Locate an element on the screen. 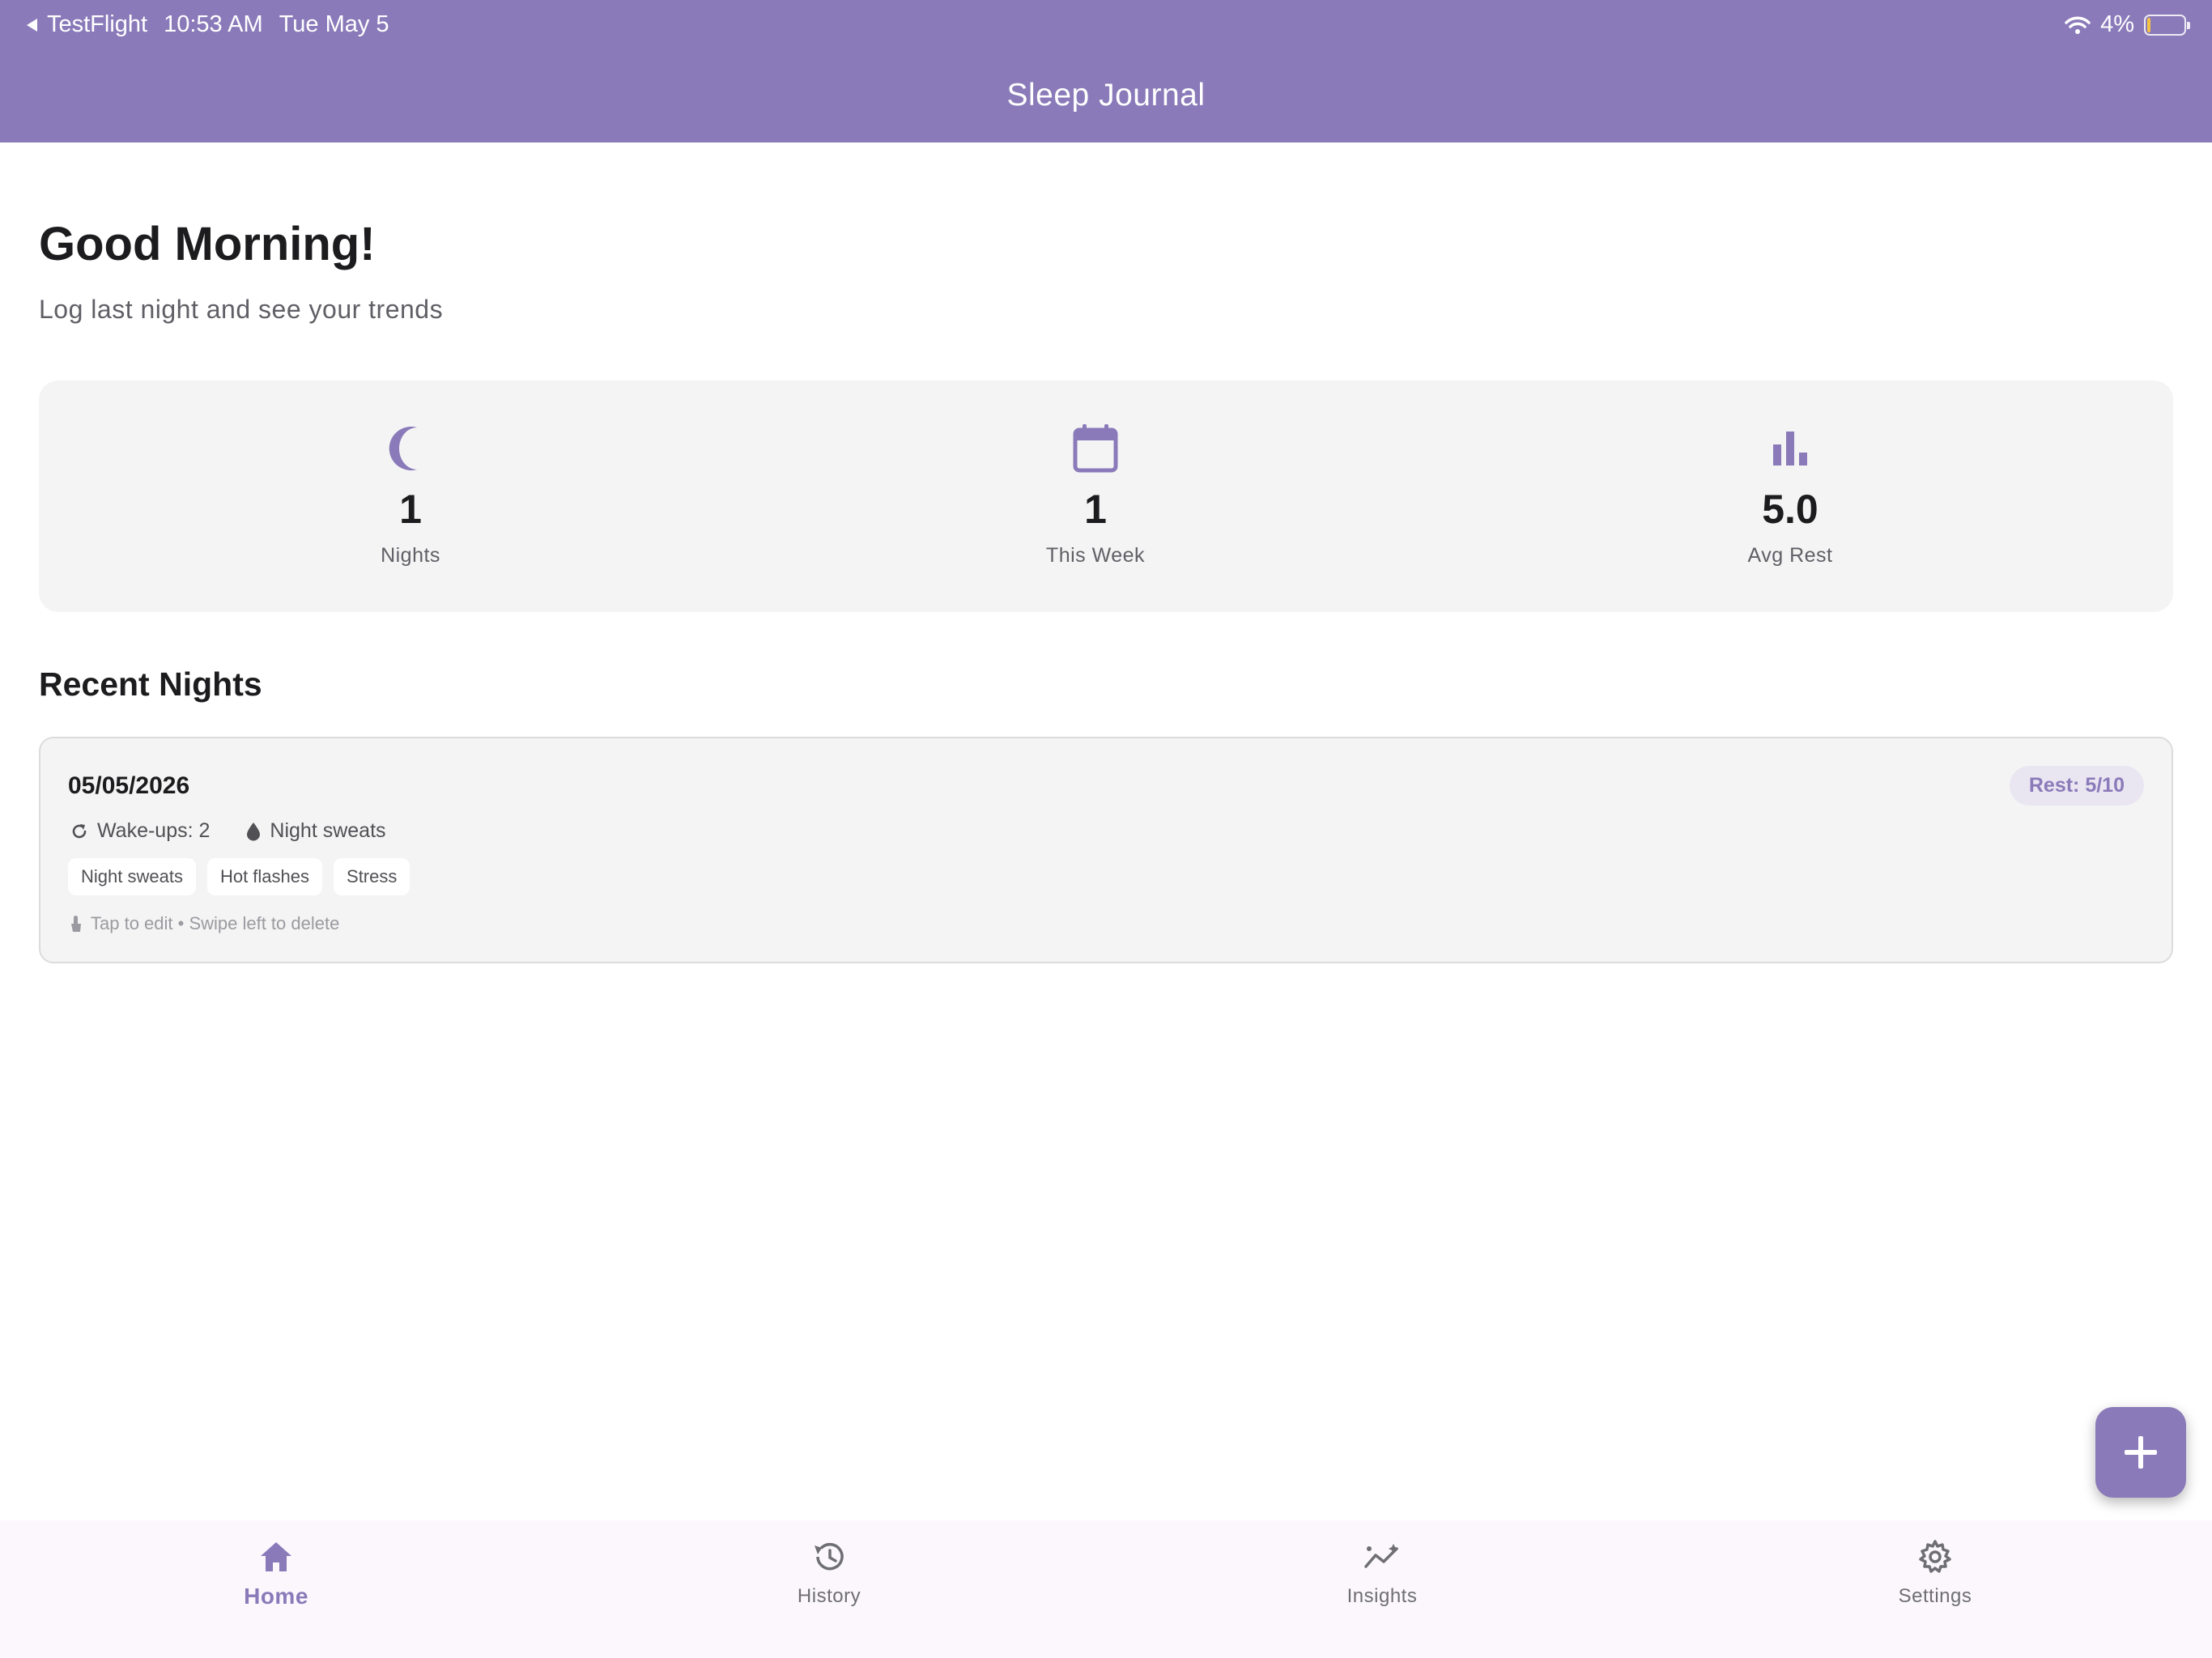 The width and height of the screenshot is (2212, 1658). night-meta: Wake-ups: 2 Night sweats is located at coordinates (228, 831).